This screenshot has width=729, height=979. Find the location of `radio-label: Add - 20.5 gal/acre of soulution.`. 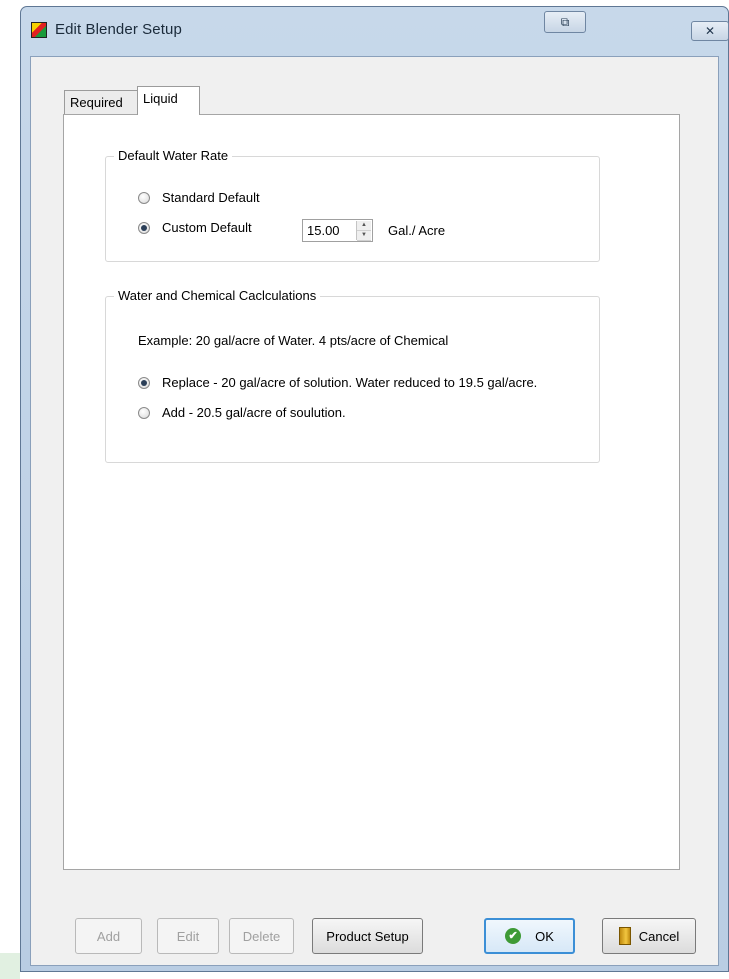

radio-label: Add - 20.5 gal/acre of soulution. is located at coordinates (254, 412).